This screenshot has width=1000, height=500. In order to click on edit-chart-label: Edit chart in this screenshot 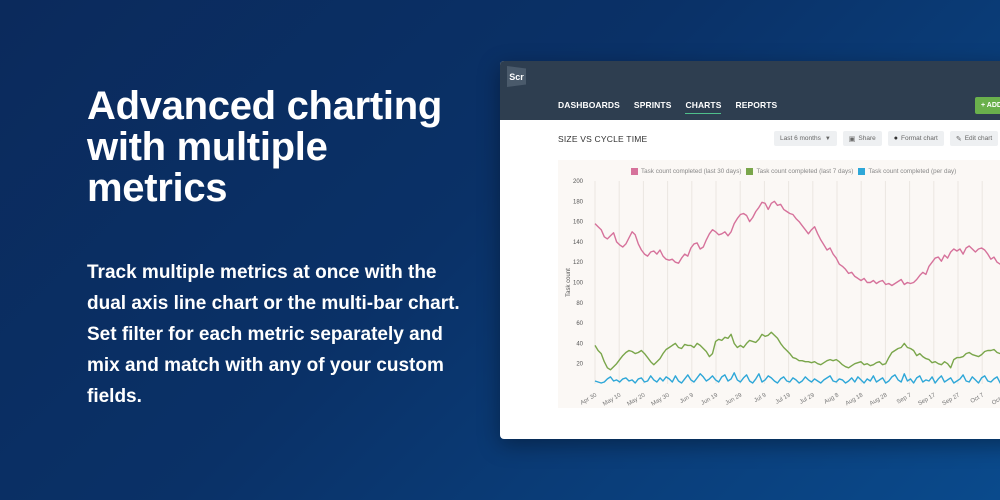, I will do `click(978, 138)`.